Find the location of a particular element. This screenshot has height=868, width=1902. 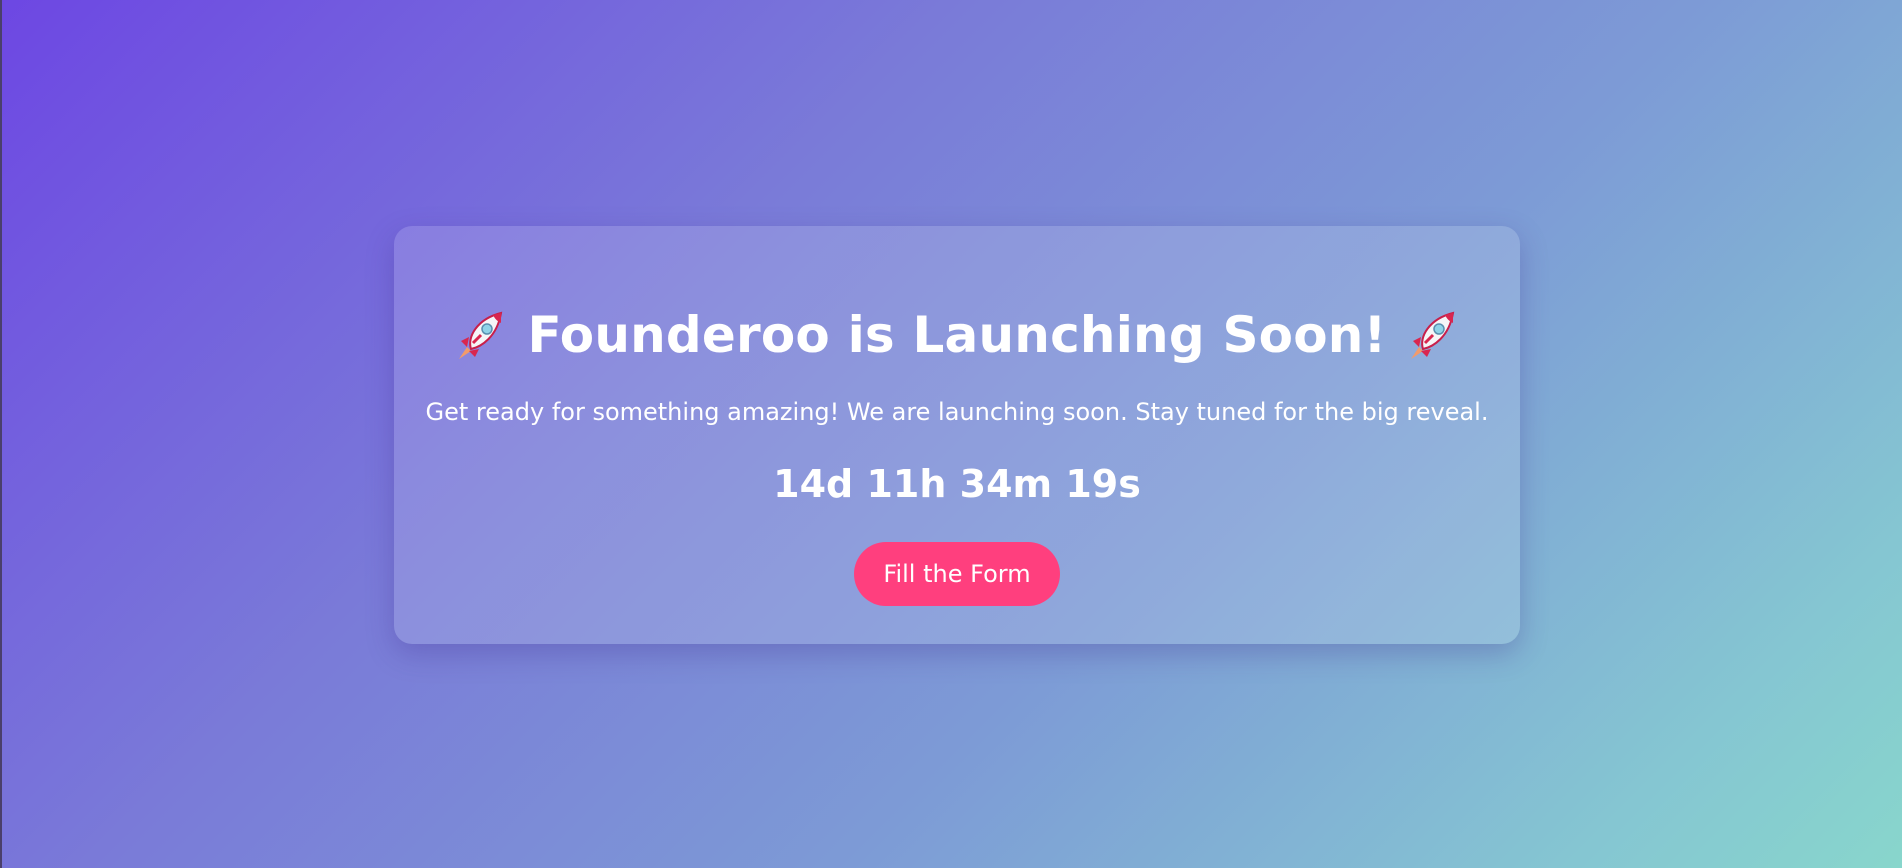

page-title: Founderoo is Launching Soon! is located at coordinates (957, 335).